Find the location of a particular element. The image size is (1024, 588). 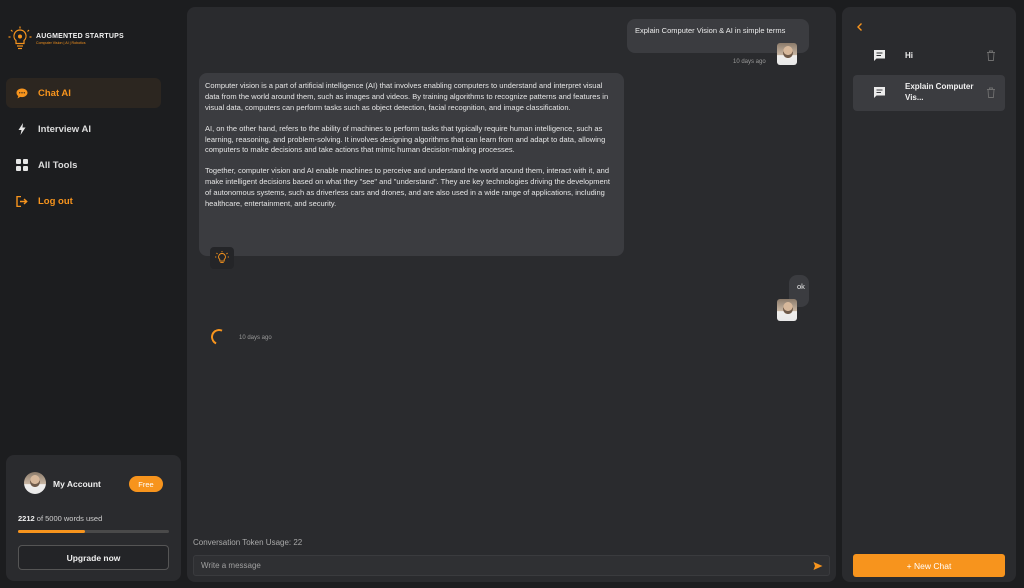

account-label: My Account is located at coordinates (77, 484).